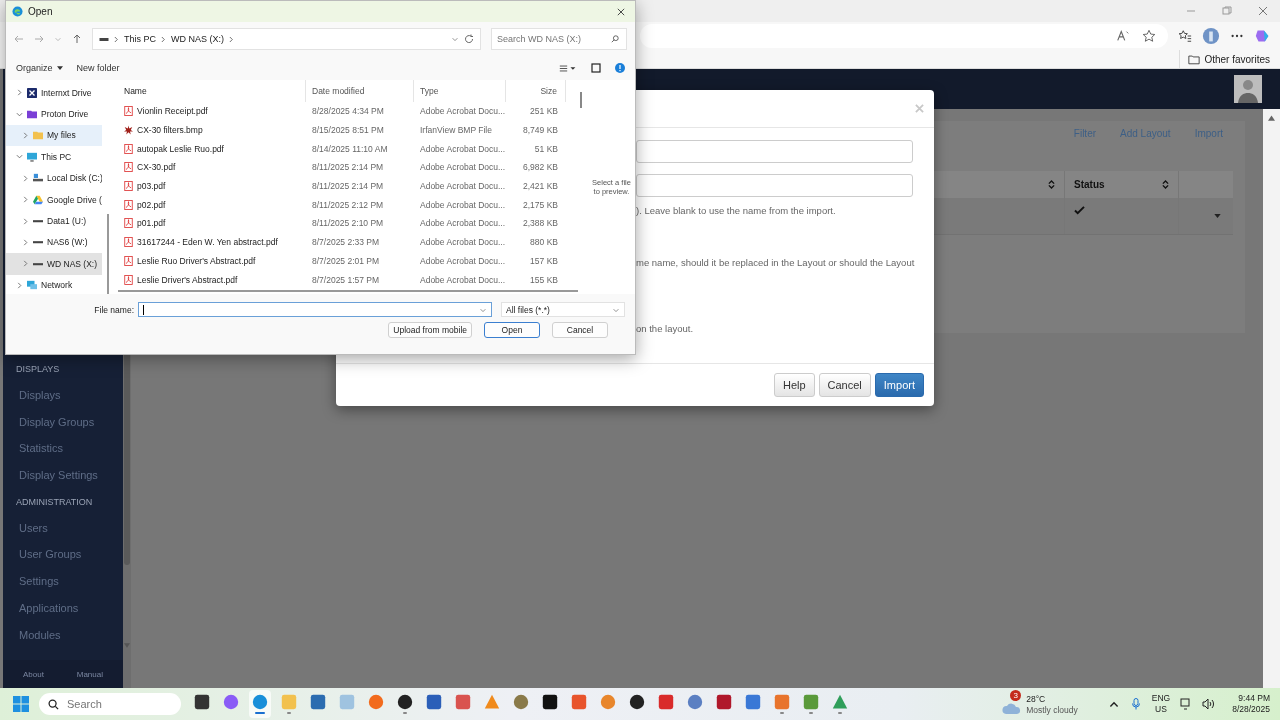  I want to click on file-name: Leslie Ruo Driver's Abstract.pdf, so click(212, 260).